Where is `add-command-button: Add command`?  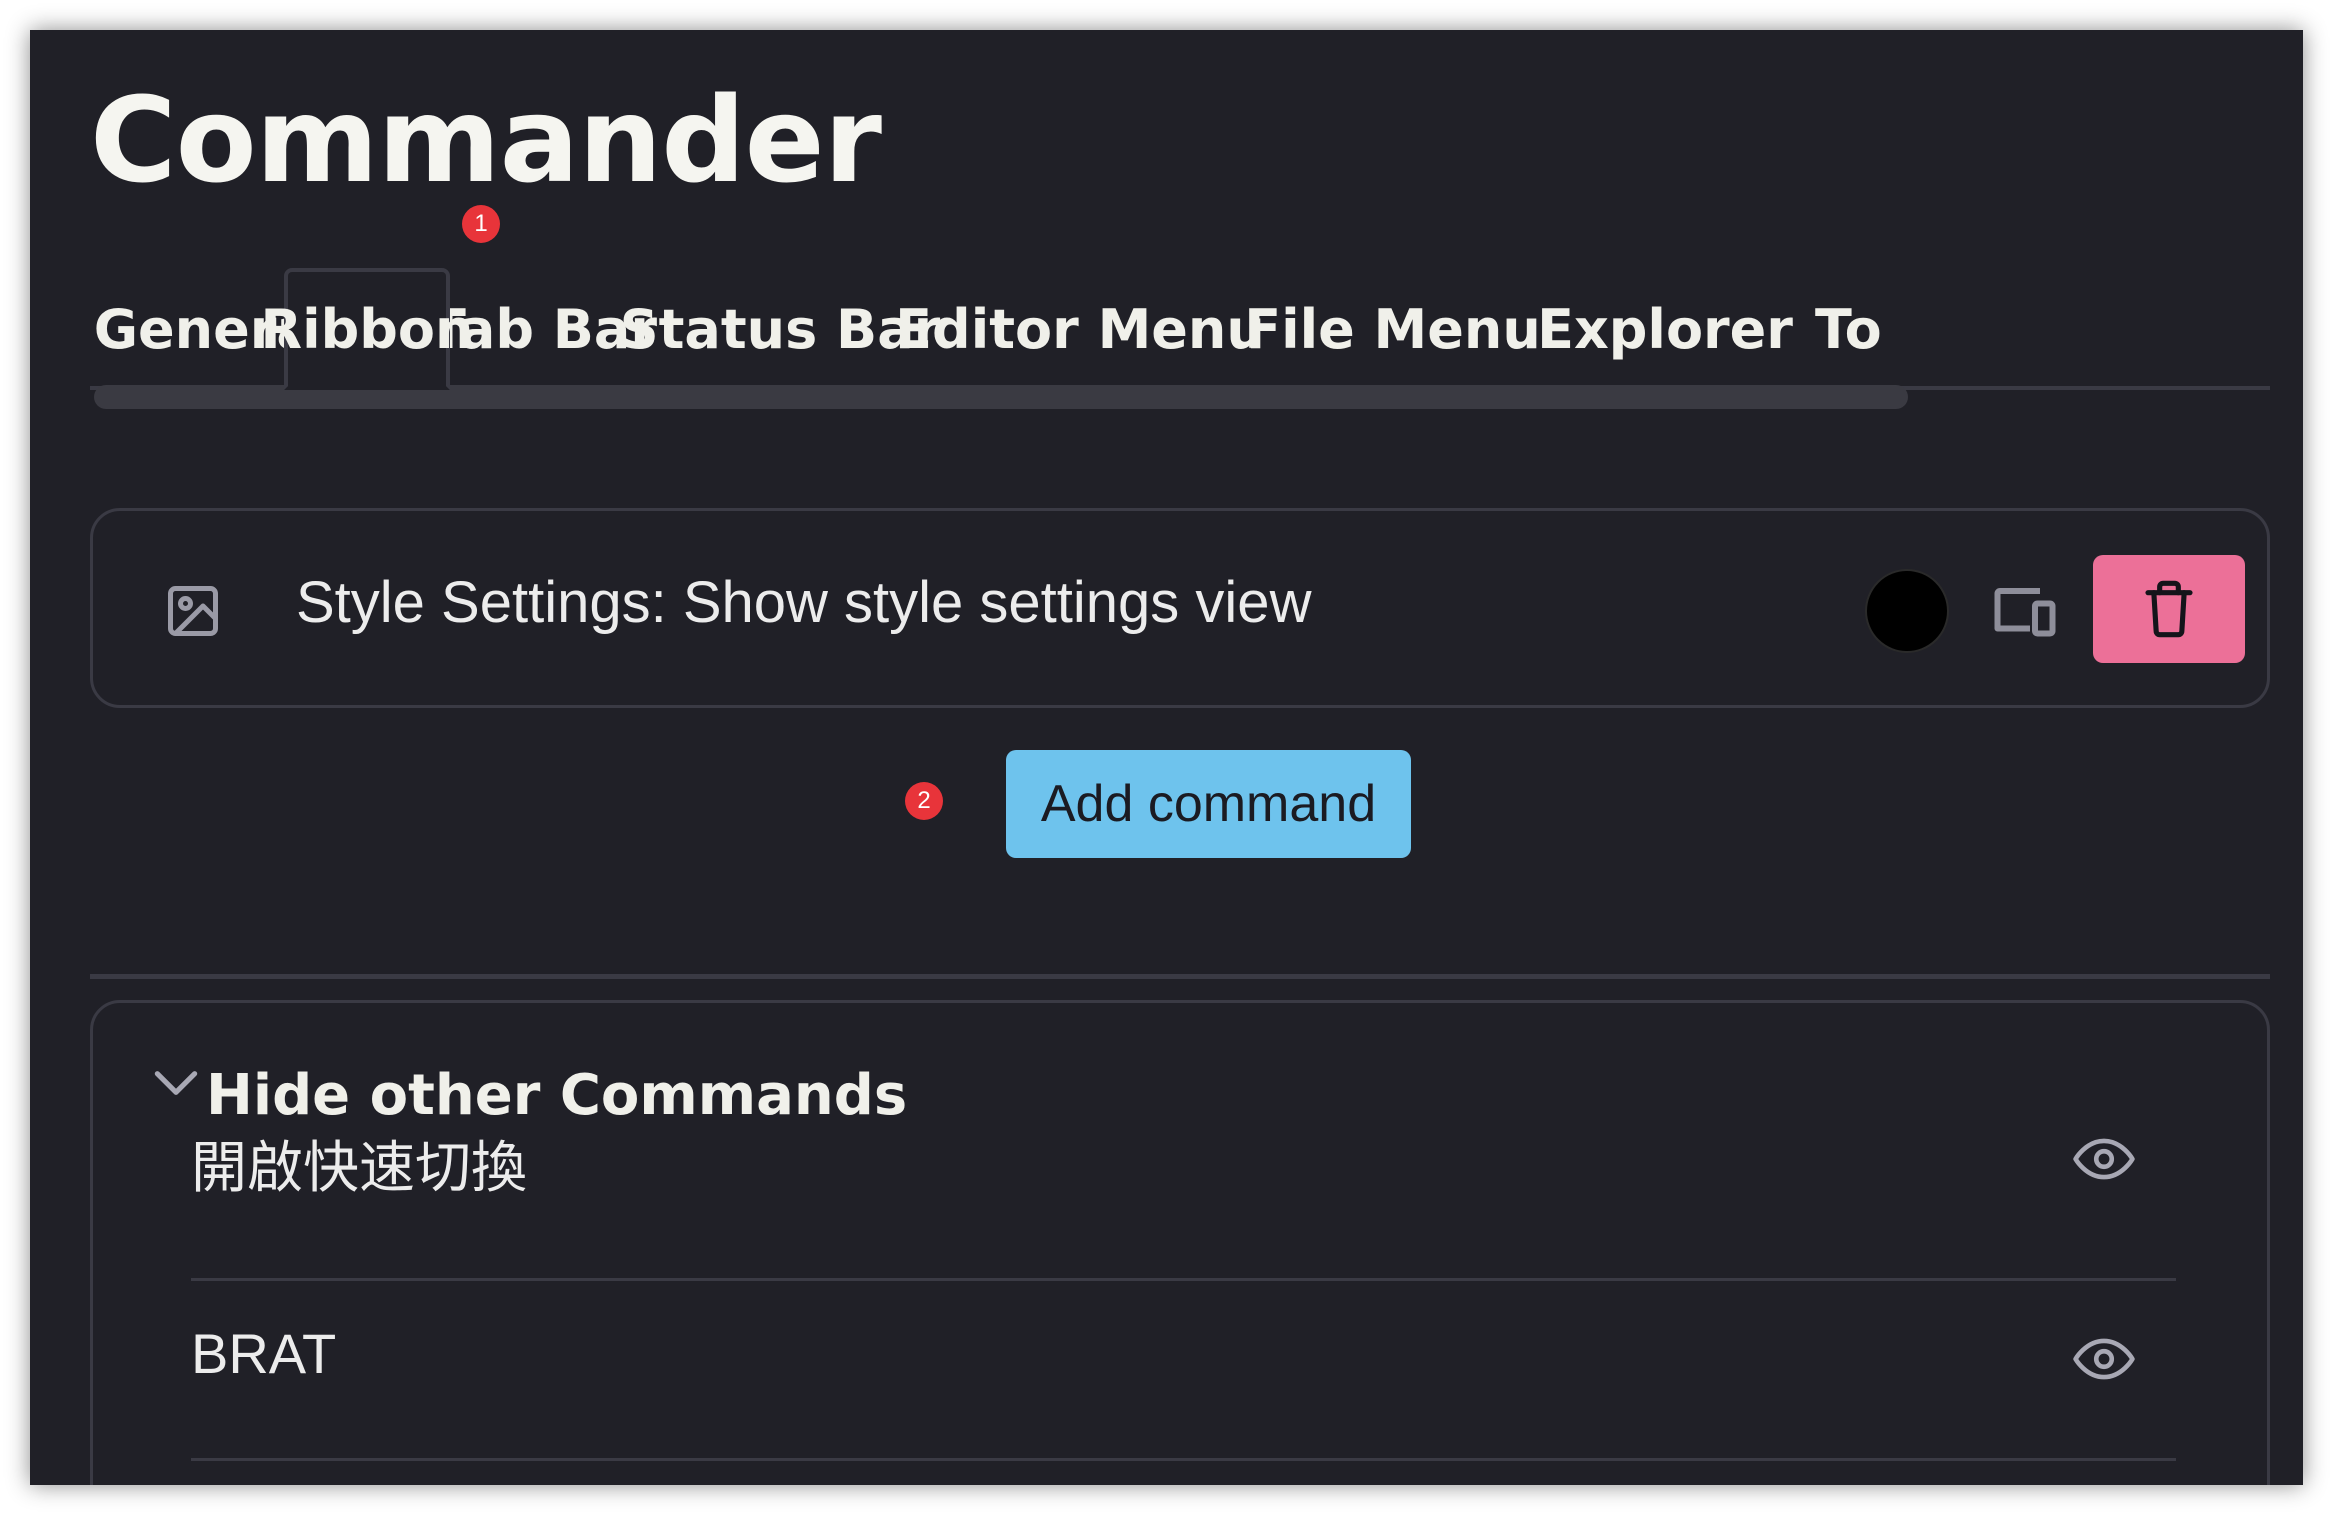
add-command-button: Add command is located at coordinates (1208, 804).